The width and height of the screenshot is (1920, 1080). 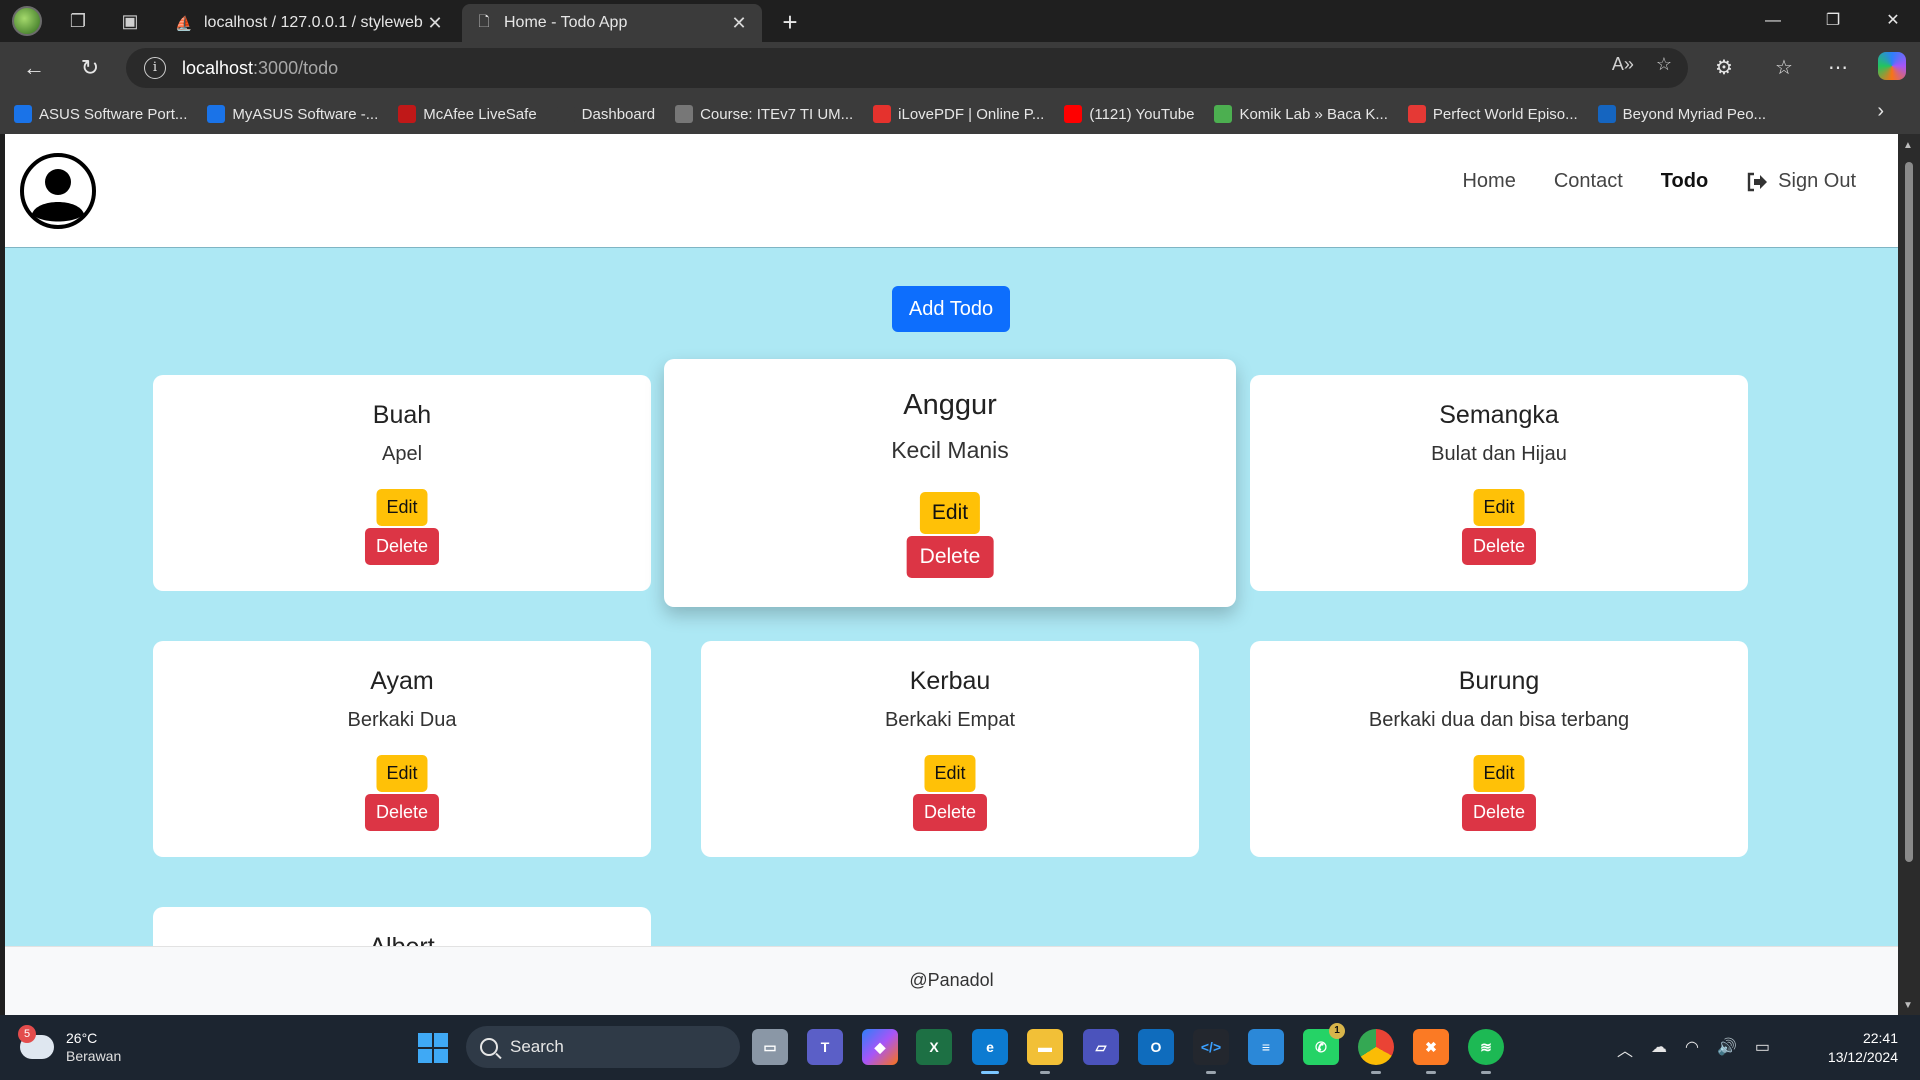 I want to click on site-info-icon: i, so click(x=155, y=68).